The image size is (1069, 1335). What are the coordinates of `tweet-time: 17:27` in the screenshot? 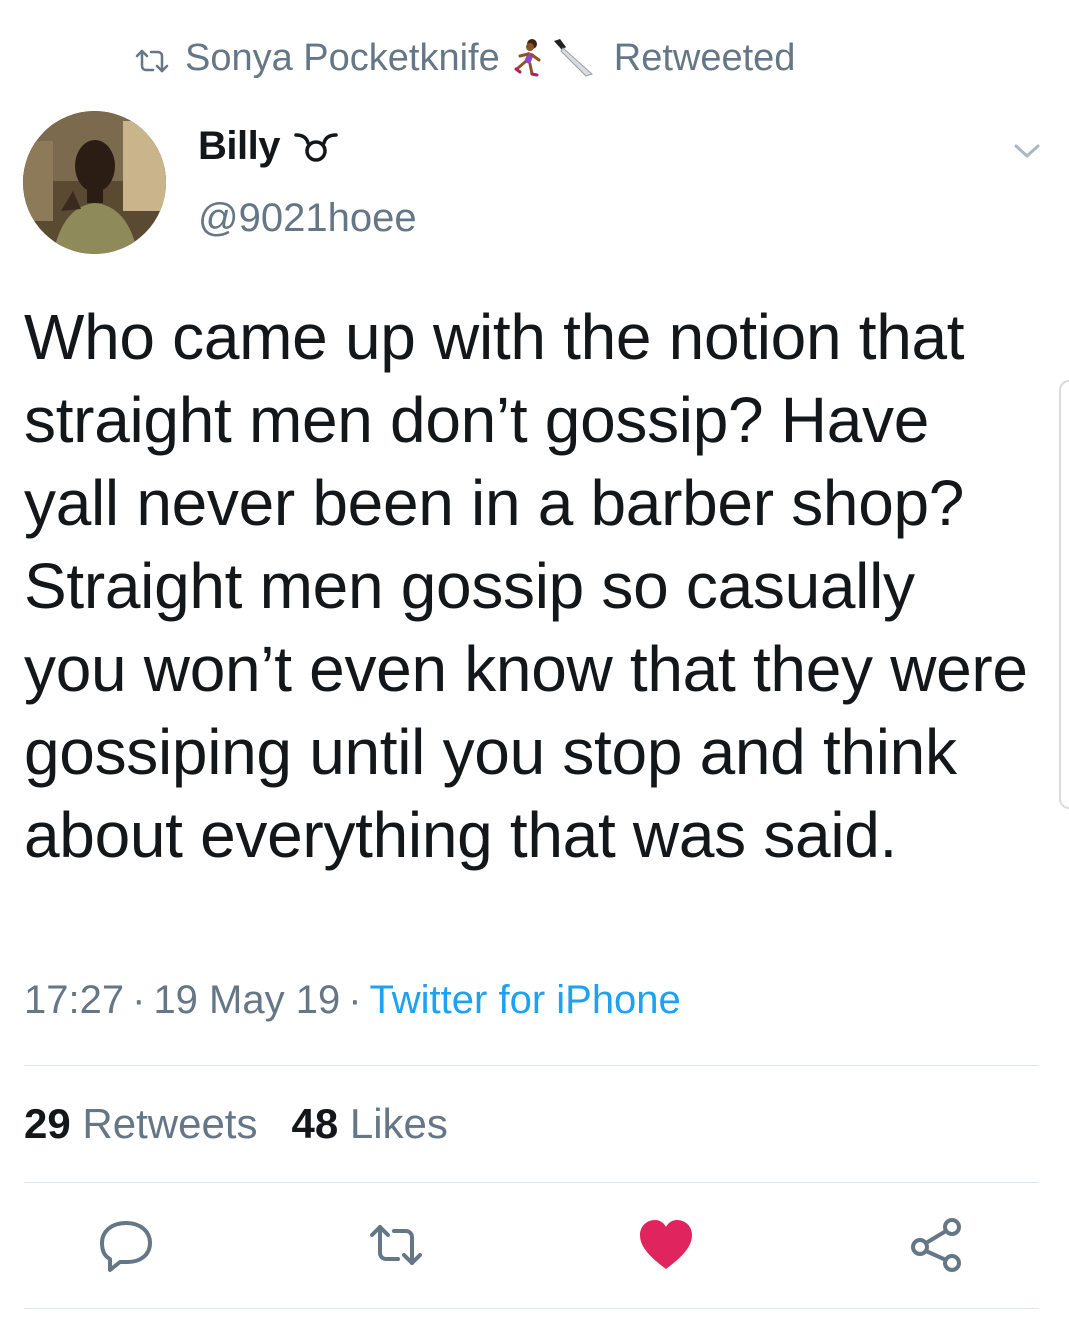 It's located at (74, 1000).